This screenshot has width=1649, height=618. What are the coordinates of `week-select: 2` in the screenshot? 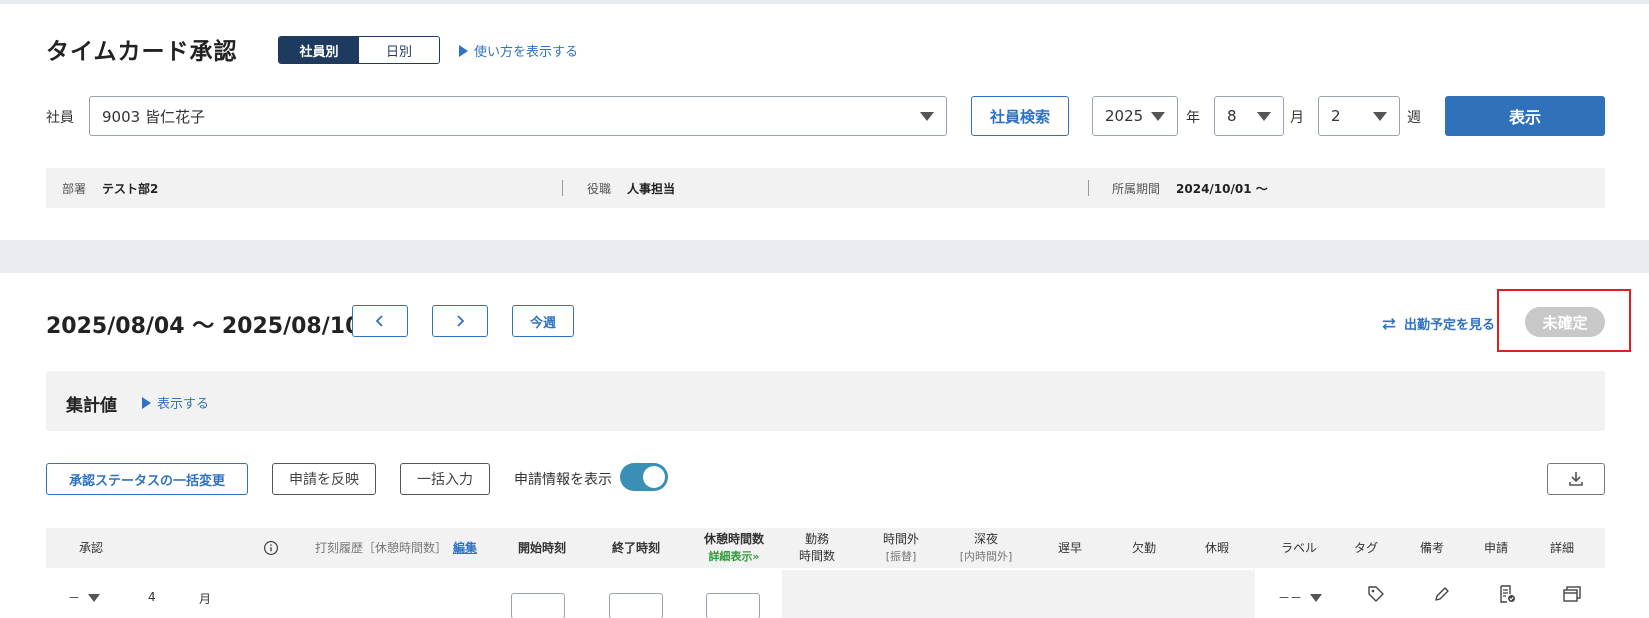 It's located at (1359, 116).